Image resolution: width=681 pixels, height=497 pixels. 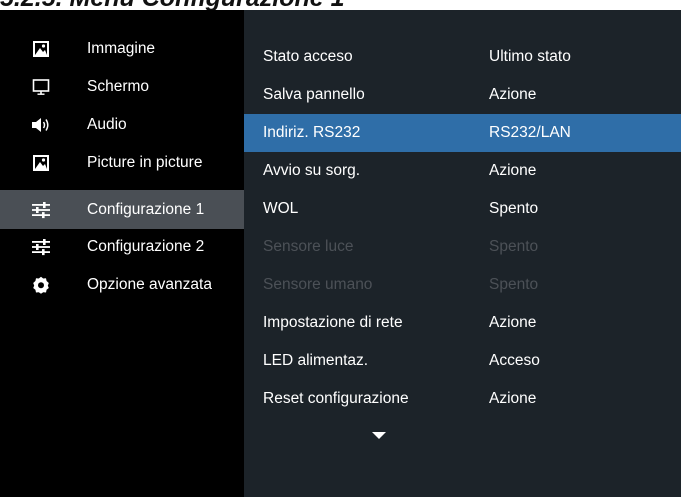 I want to click on setting-row-reset-configurazione: Reset configurazione Azione, so click(x=462, y=399).